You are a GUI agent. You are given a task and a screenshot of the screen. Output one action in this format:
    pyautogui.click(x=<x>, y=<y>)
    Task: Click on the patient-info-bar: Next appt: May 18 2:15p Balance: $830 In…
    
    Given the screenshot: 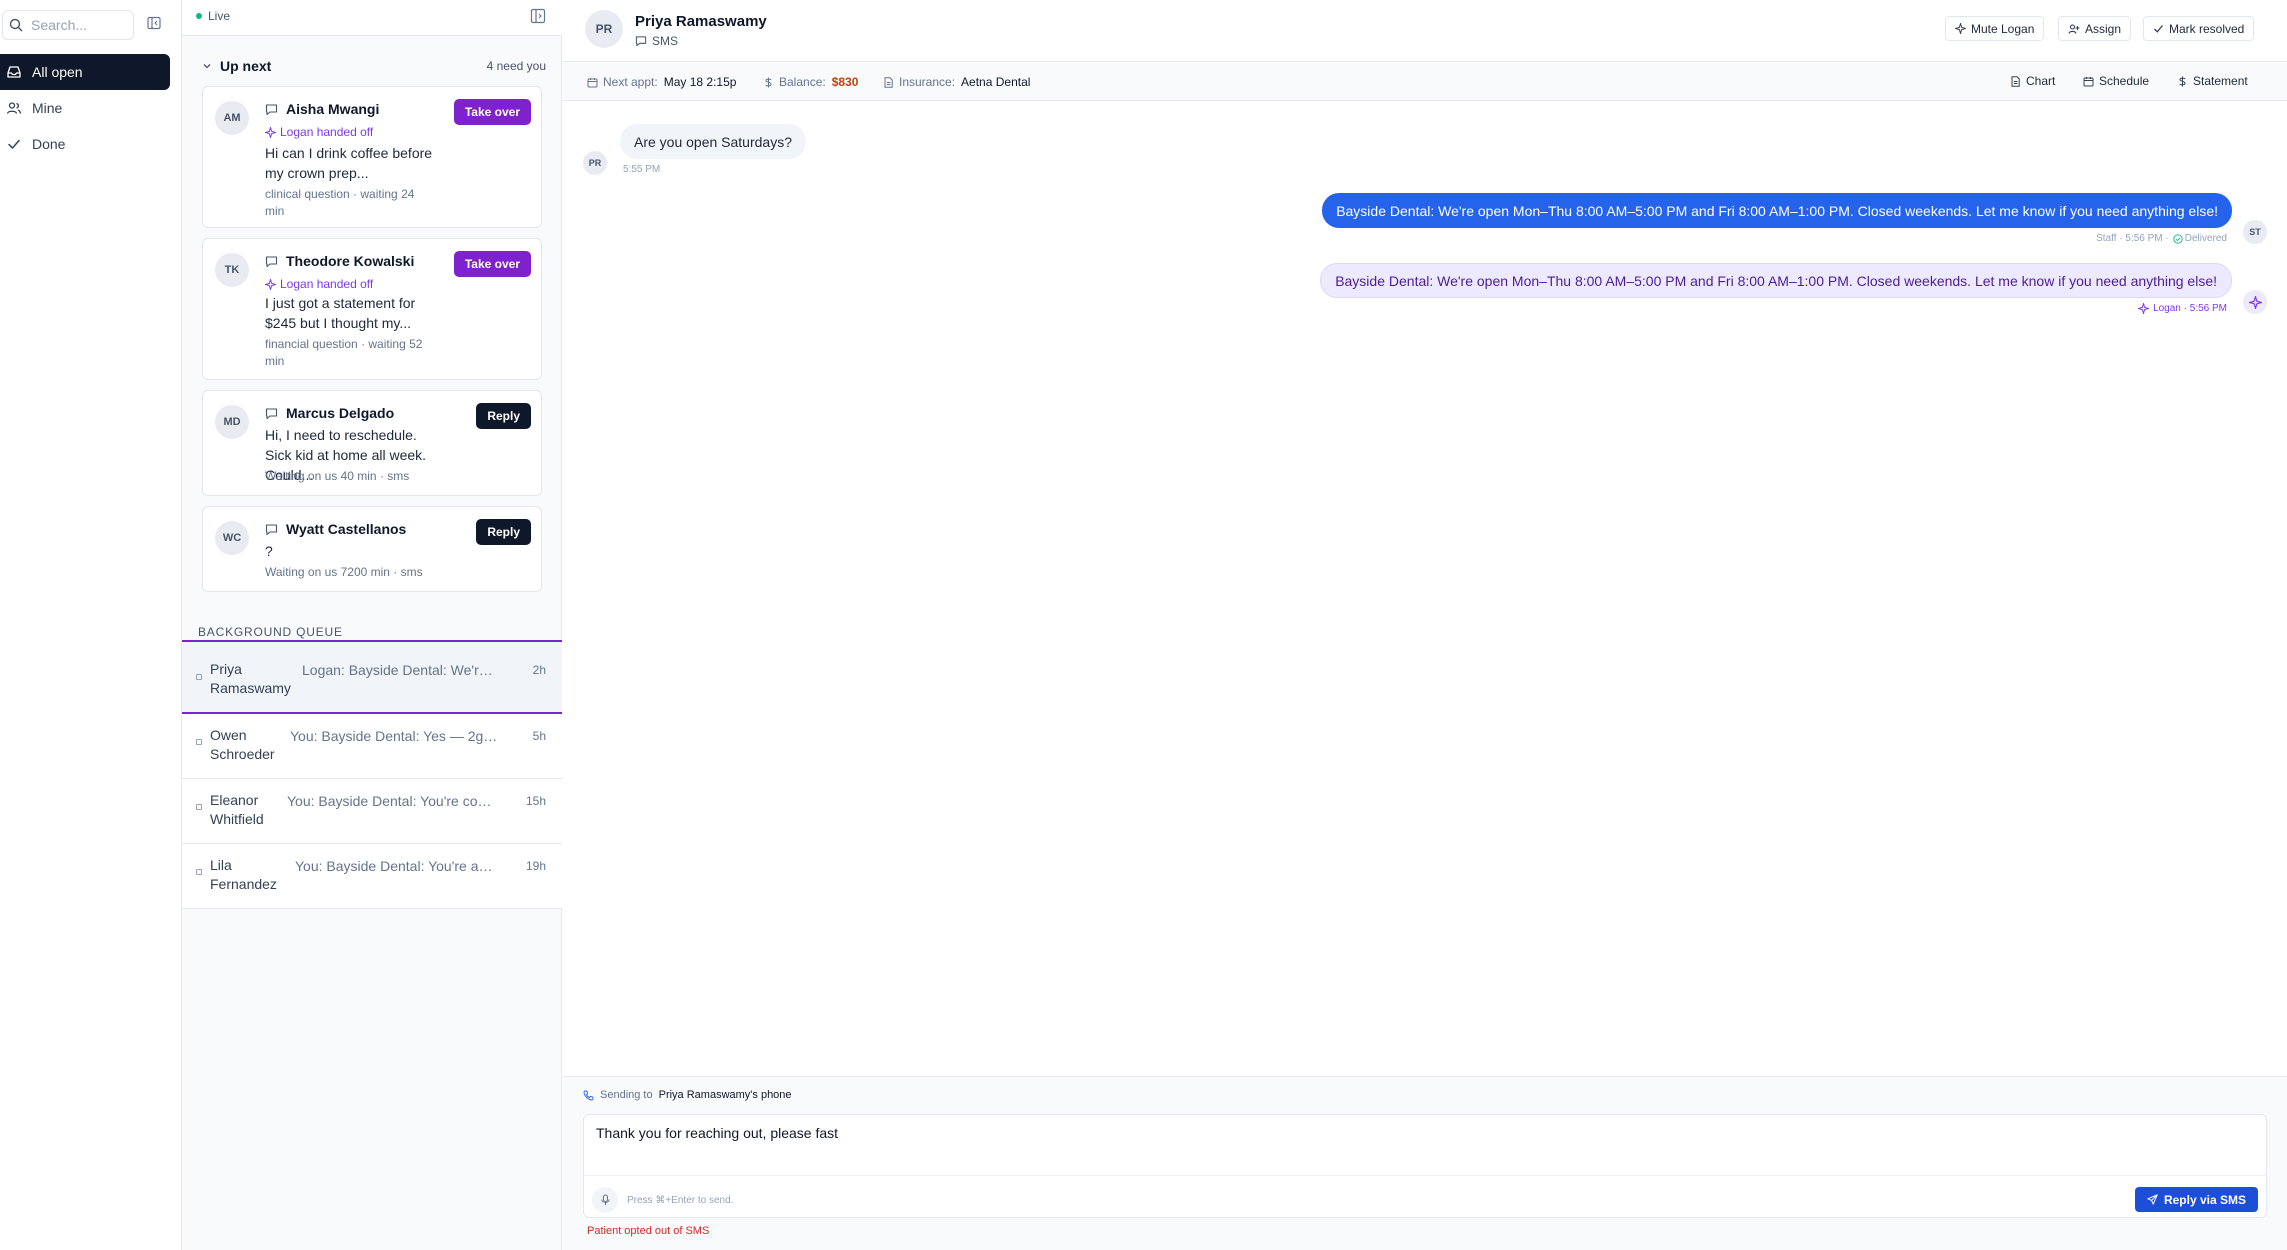 What is the action you would take?
    pyautogui.click(x=1425, y=82)
    